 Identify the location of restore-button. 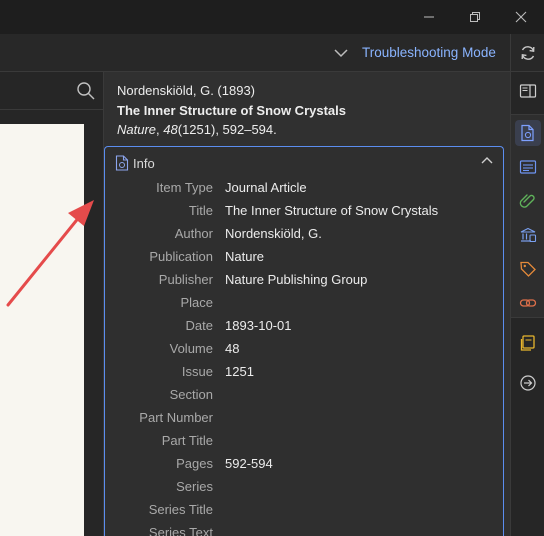
(475, 17).